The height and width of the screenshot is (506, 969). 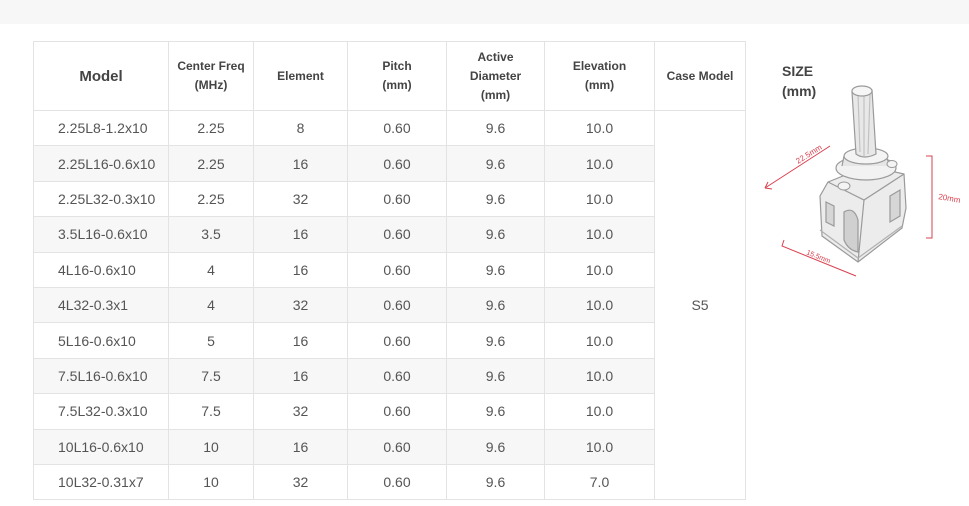 I want to click on table-row: 4L16-0.6x10 4 16 0.60 9.6 10.0, so click(x=389, y=269).